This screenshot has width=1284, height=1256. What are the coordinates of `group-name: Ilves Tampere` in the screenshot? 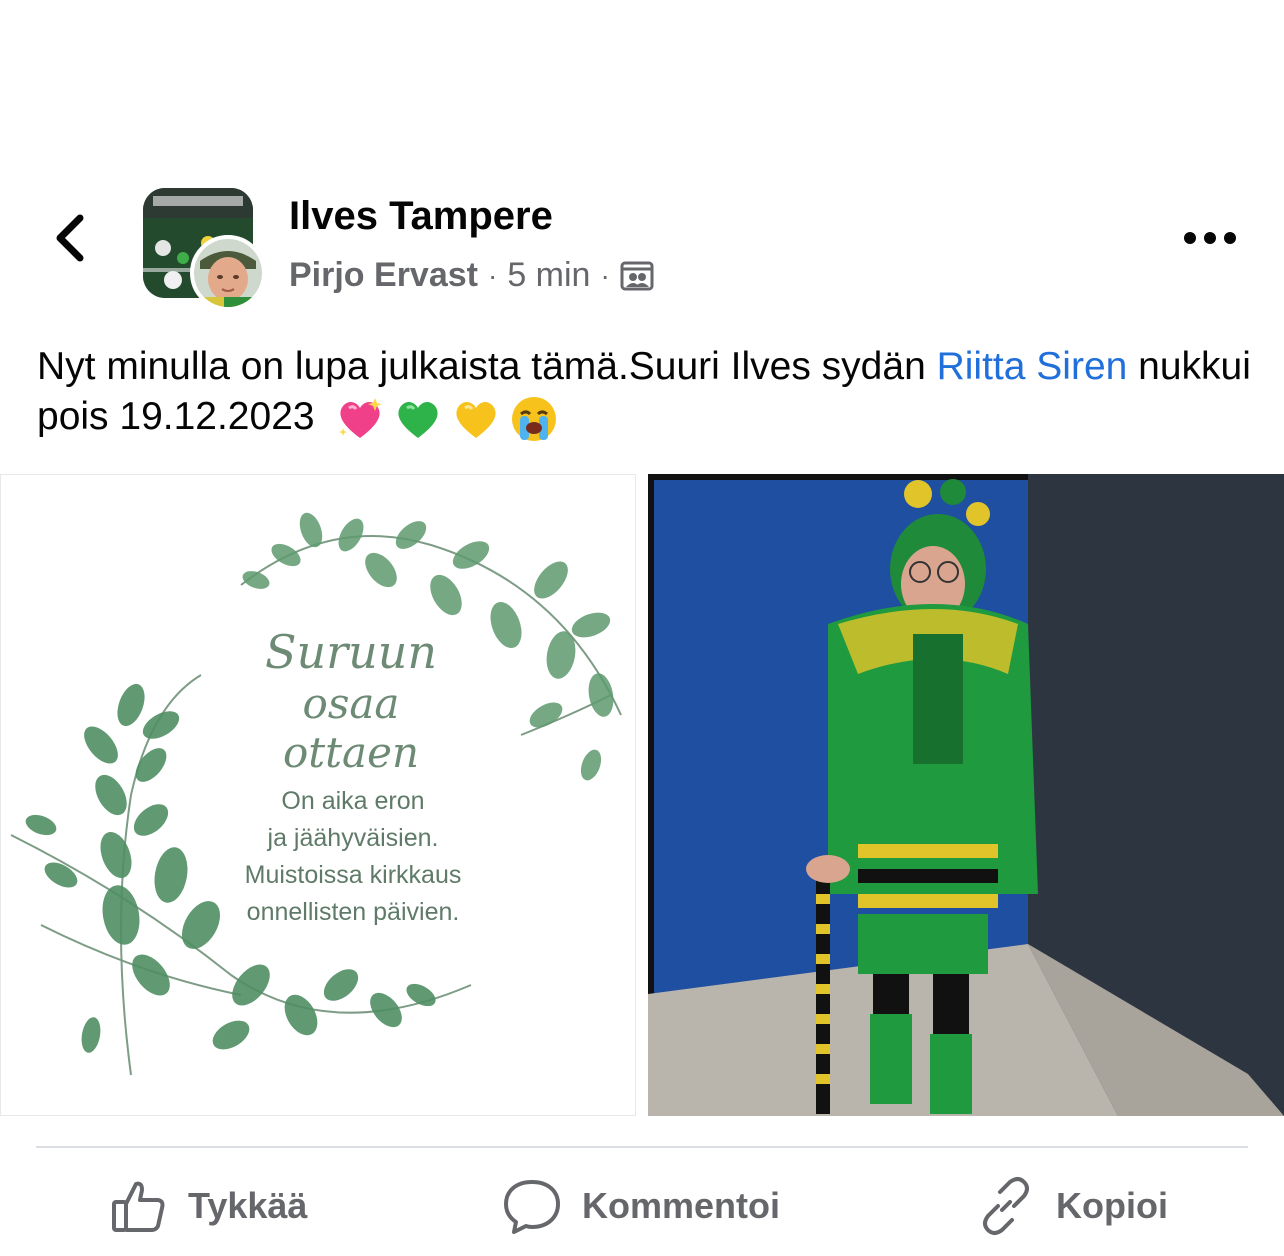 It's located at (421, 216).